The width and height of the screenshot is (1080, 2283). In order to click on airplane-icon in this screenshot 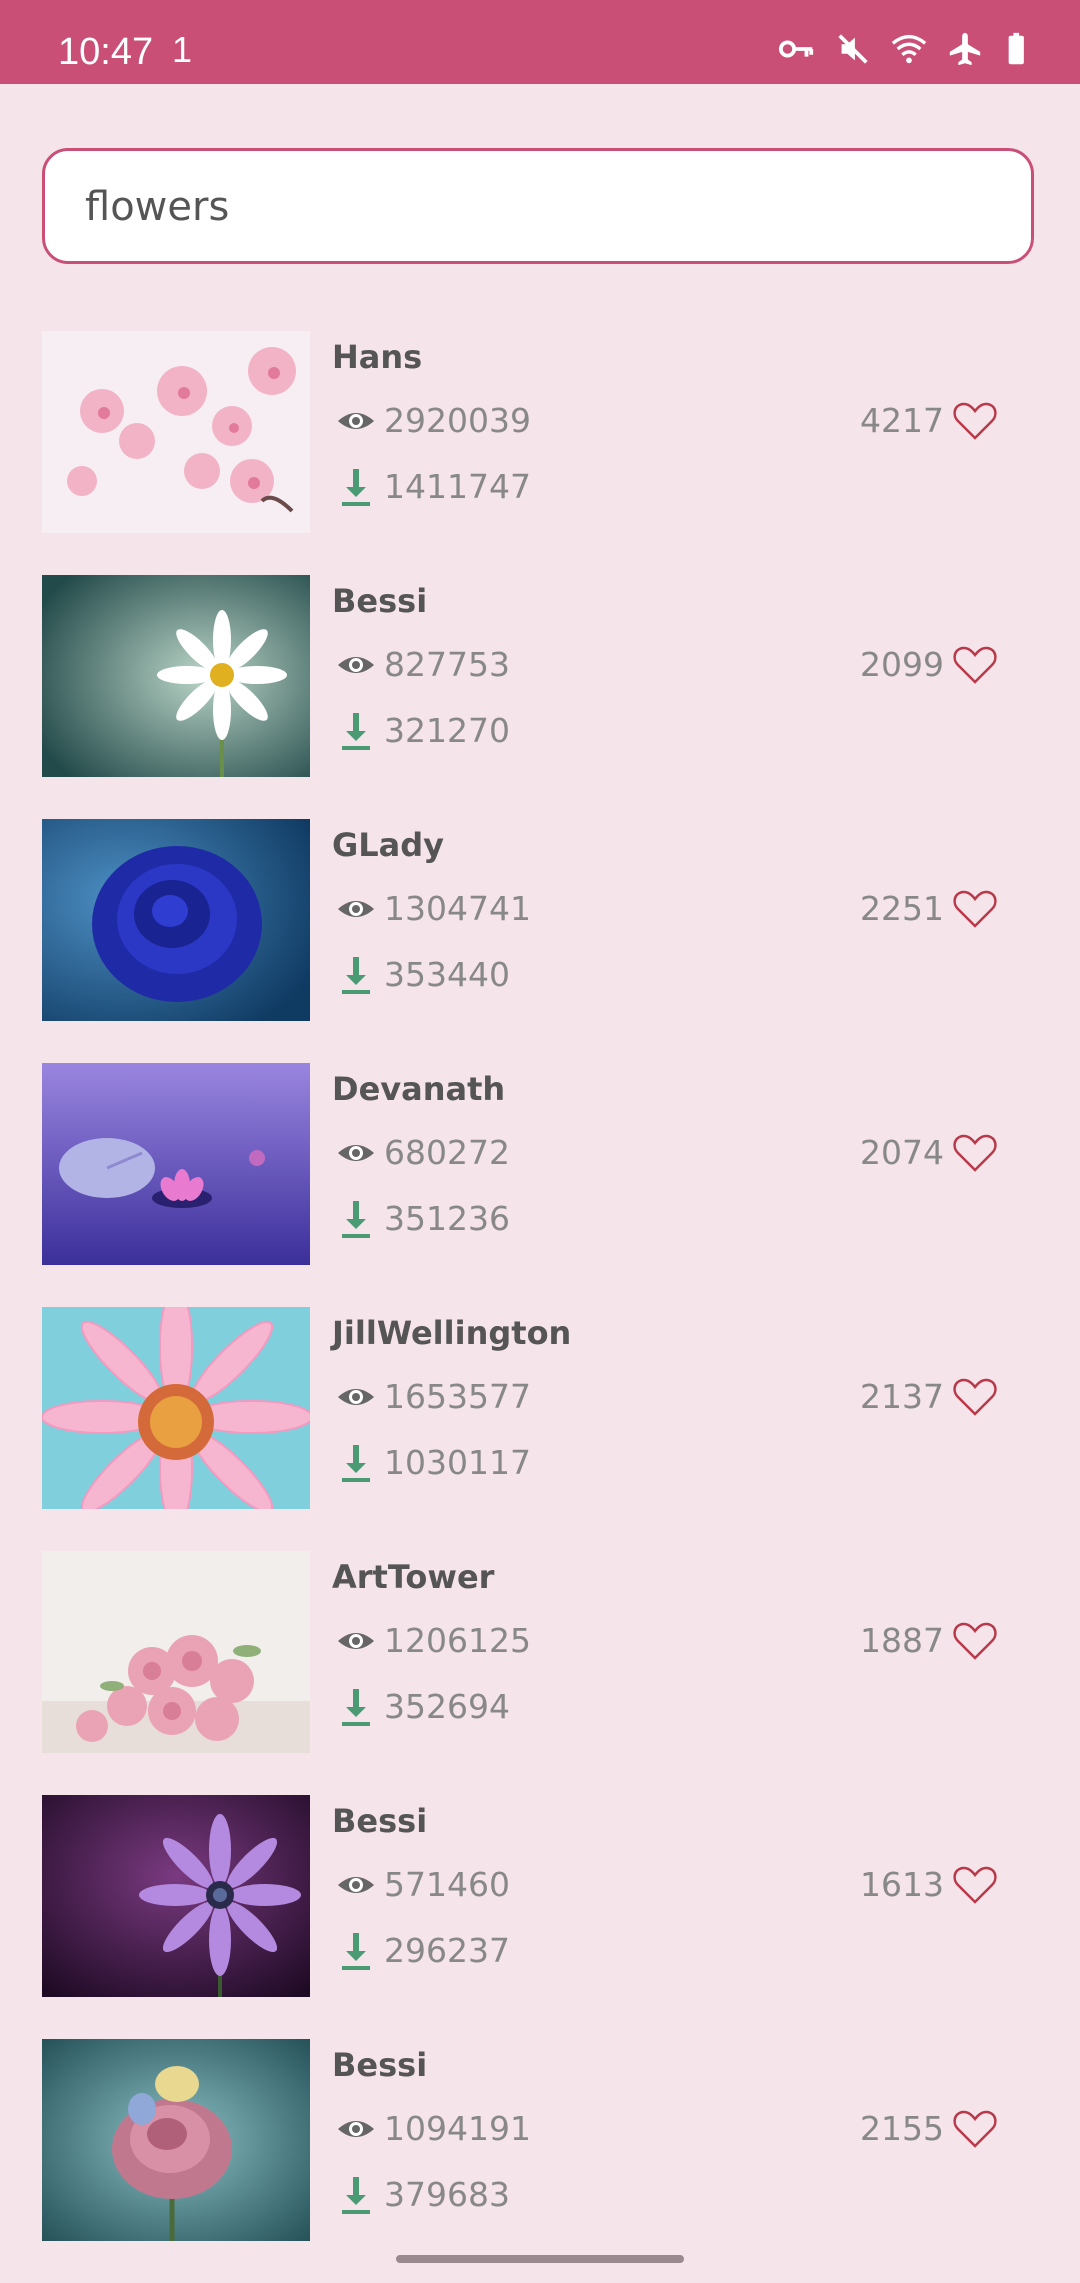, I will do `click(965, 49)`.